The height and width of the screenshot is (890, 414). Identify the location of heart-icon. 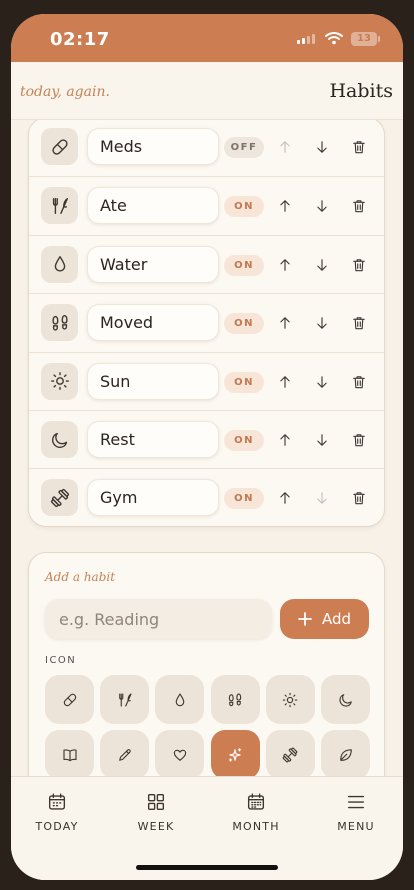
(180, 755).